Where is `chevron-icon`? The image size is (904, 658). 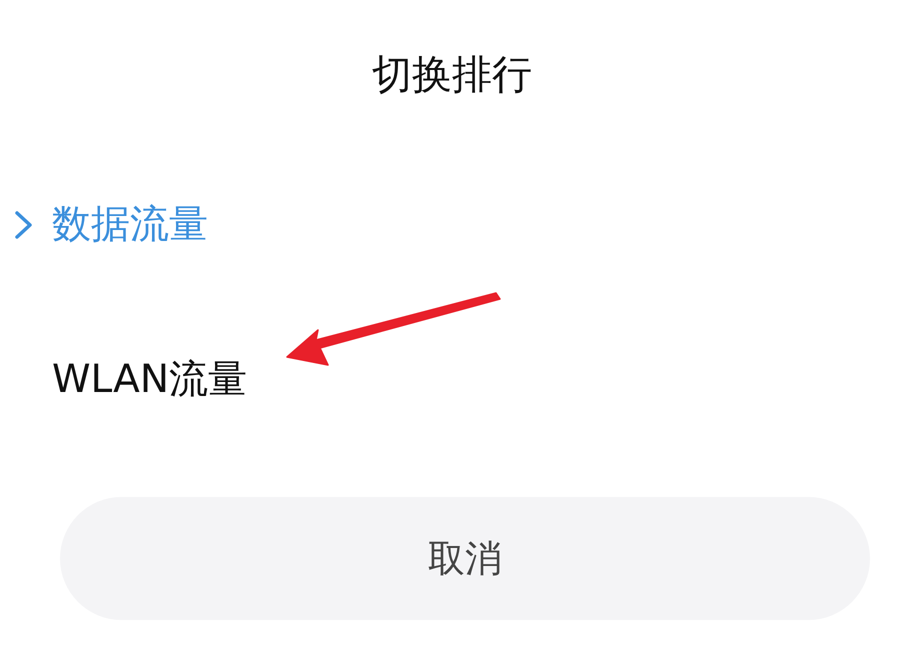
chevron-icon is located at coordinates (24, 225).